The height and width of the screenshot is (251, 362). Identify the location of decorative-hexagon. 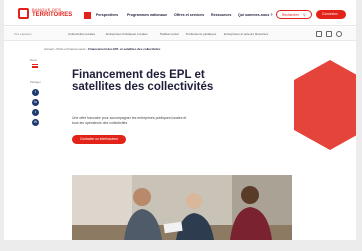
(325, 105).